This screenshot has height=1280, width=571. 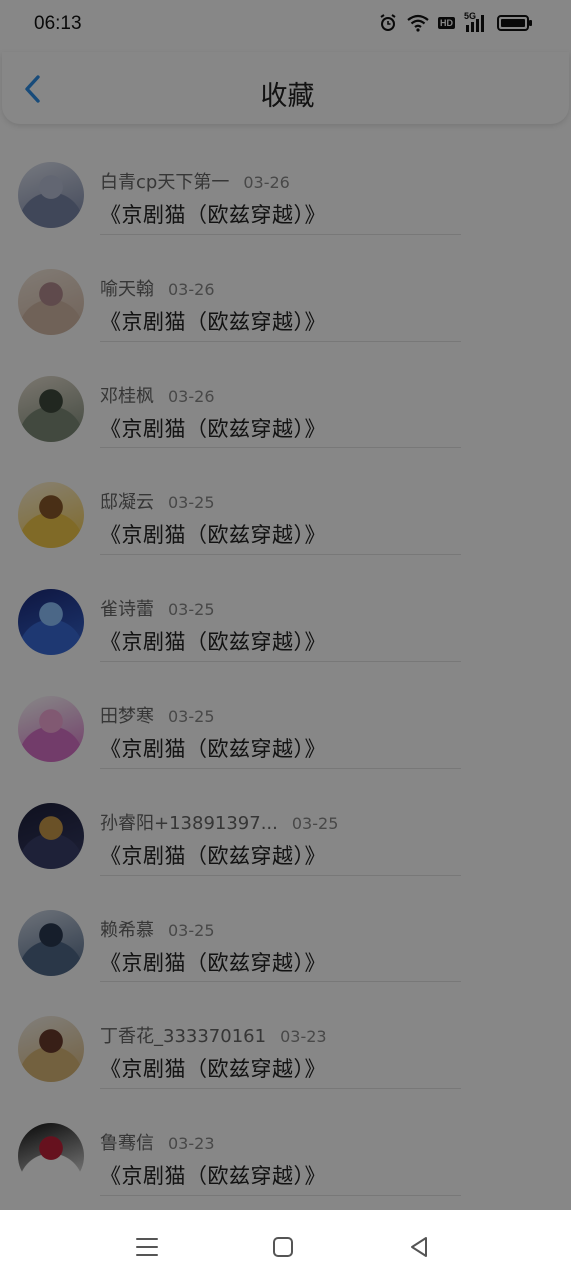 I want to click on user-name: 雀诗蕾, so click(x=127, y=610).